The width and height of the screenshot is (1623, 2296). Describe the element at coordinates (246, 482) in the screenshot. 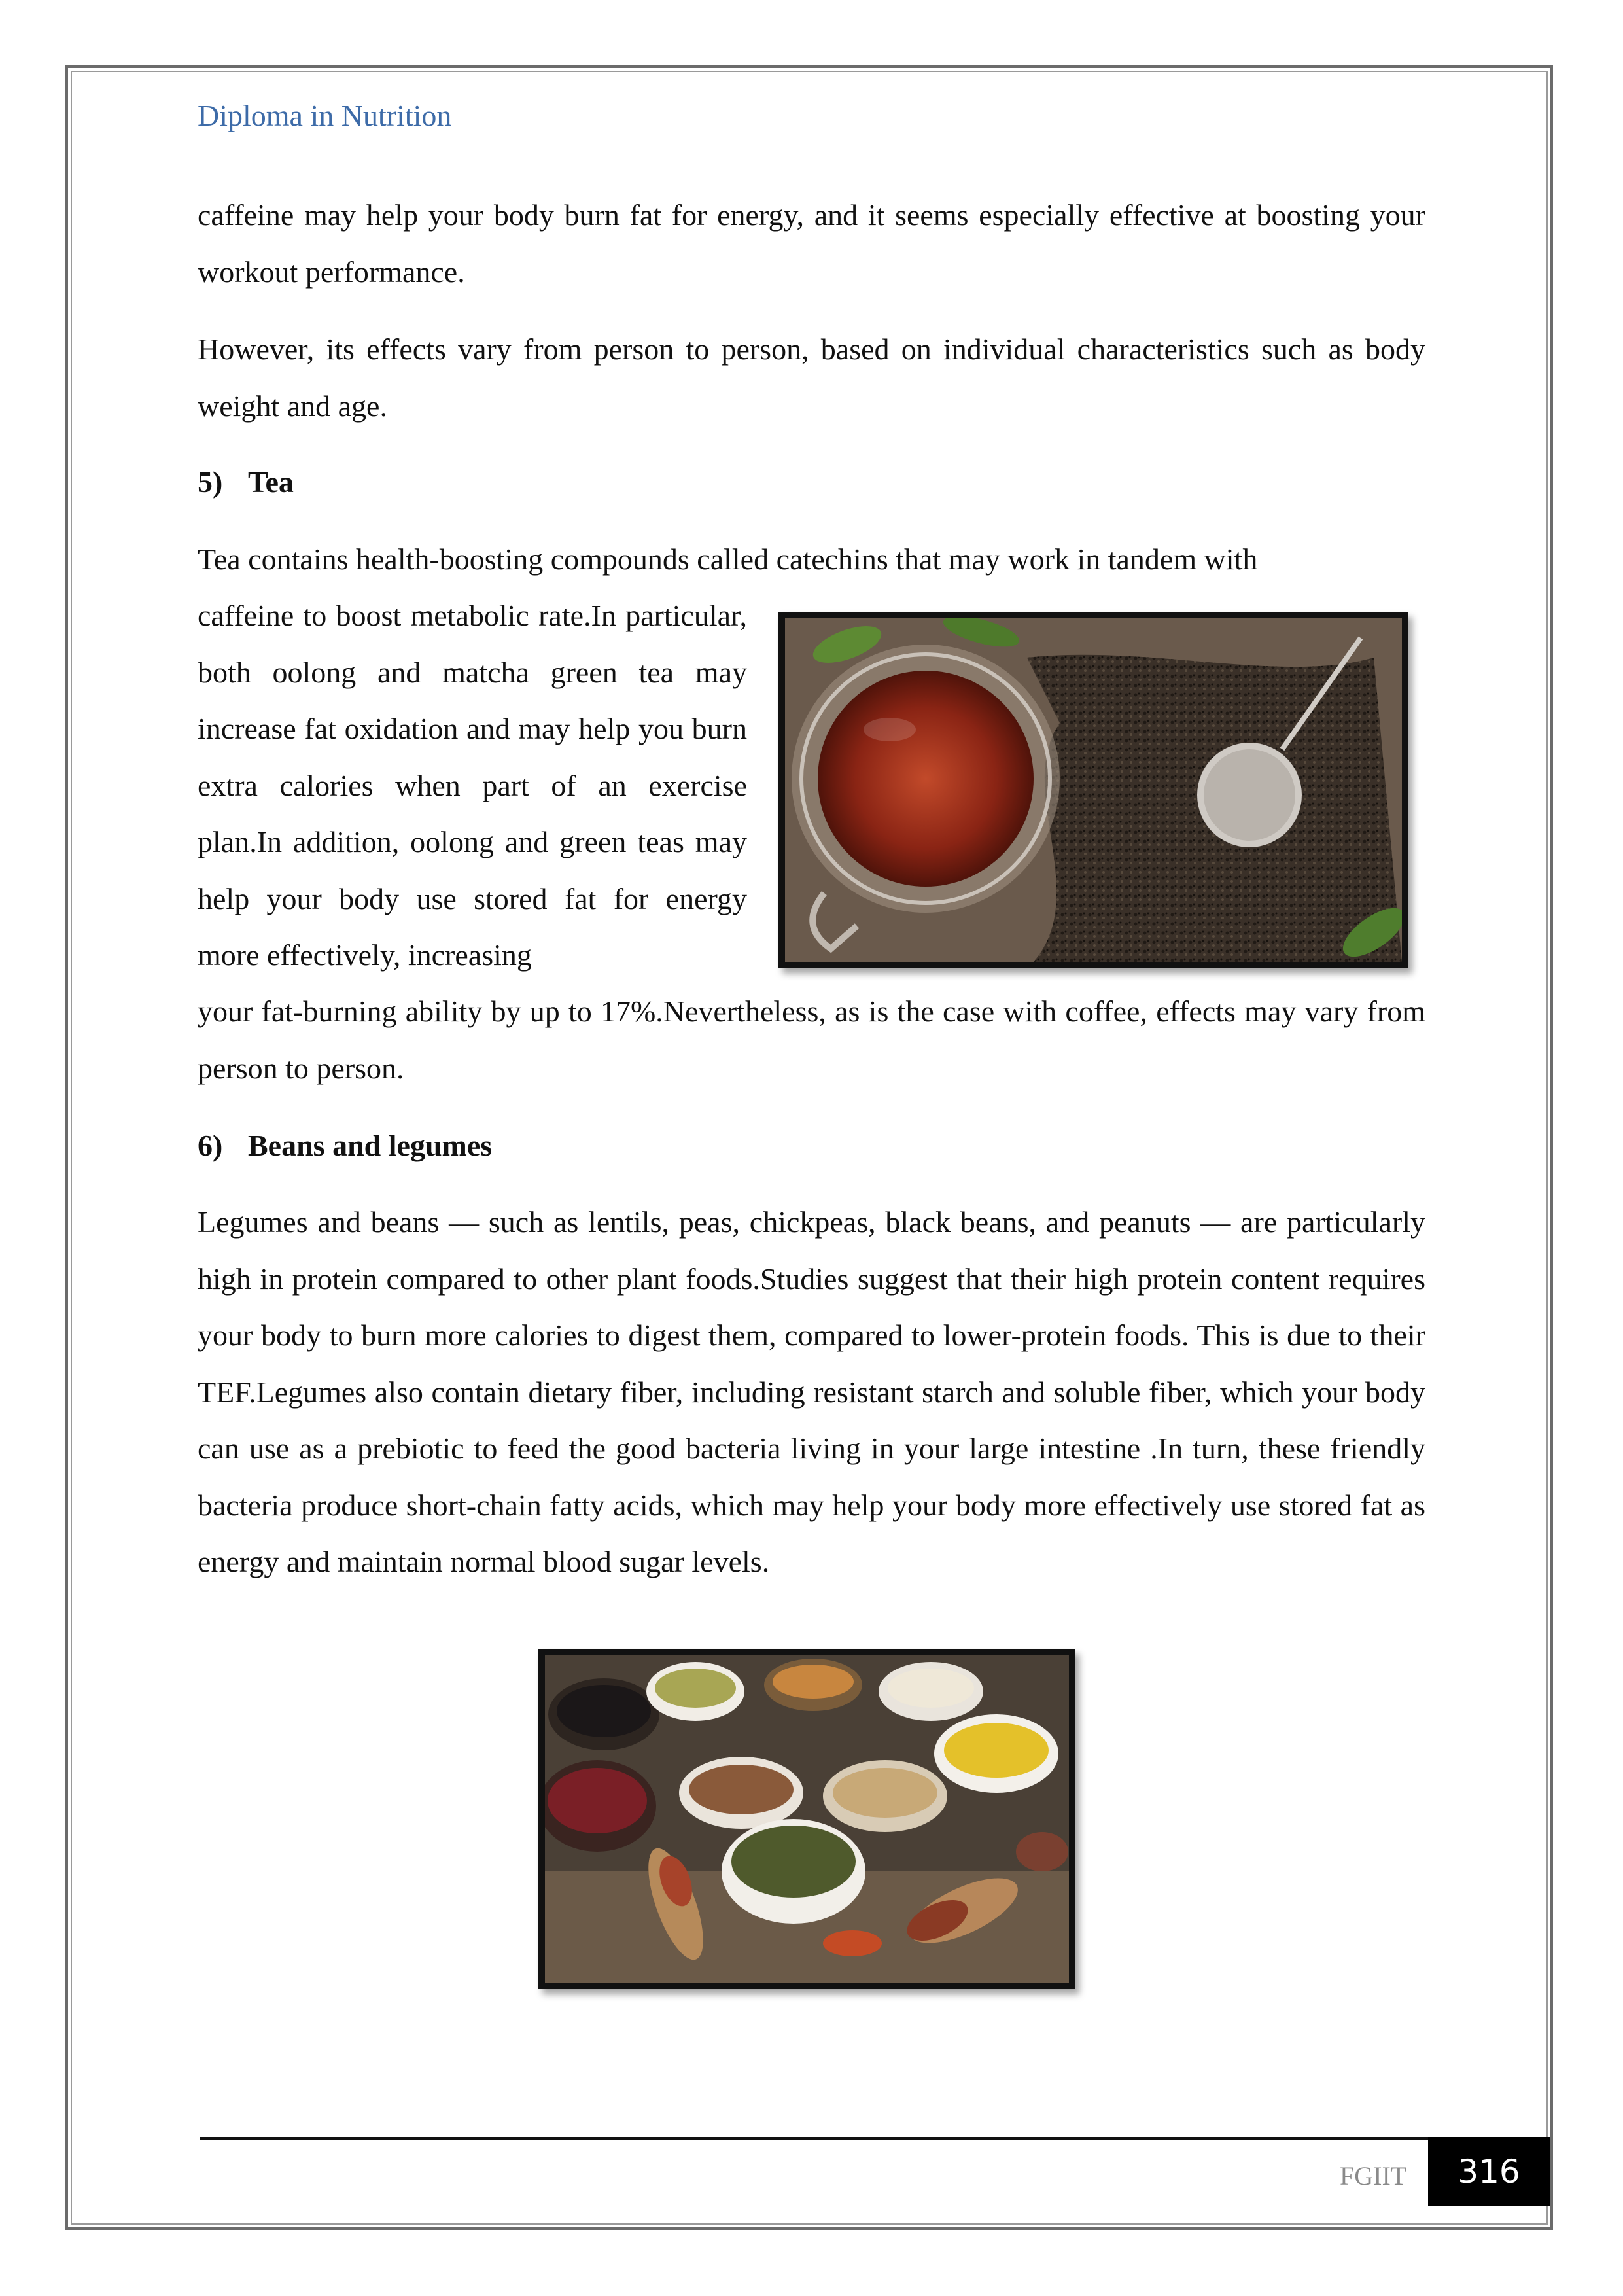

I see `section-heading-tea: 5) Tea` at that location.